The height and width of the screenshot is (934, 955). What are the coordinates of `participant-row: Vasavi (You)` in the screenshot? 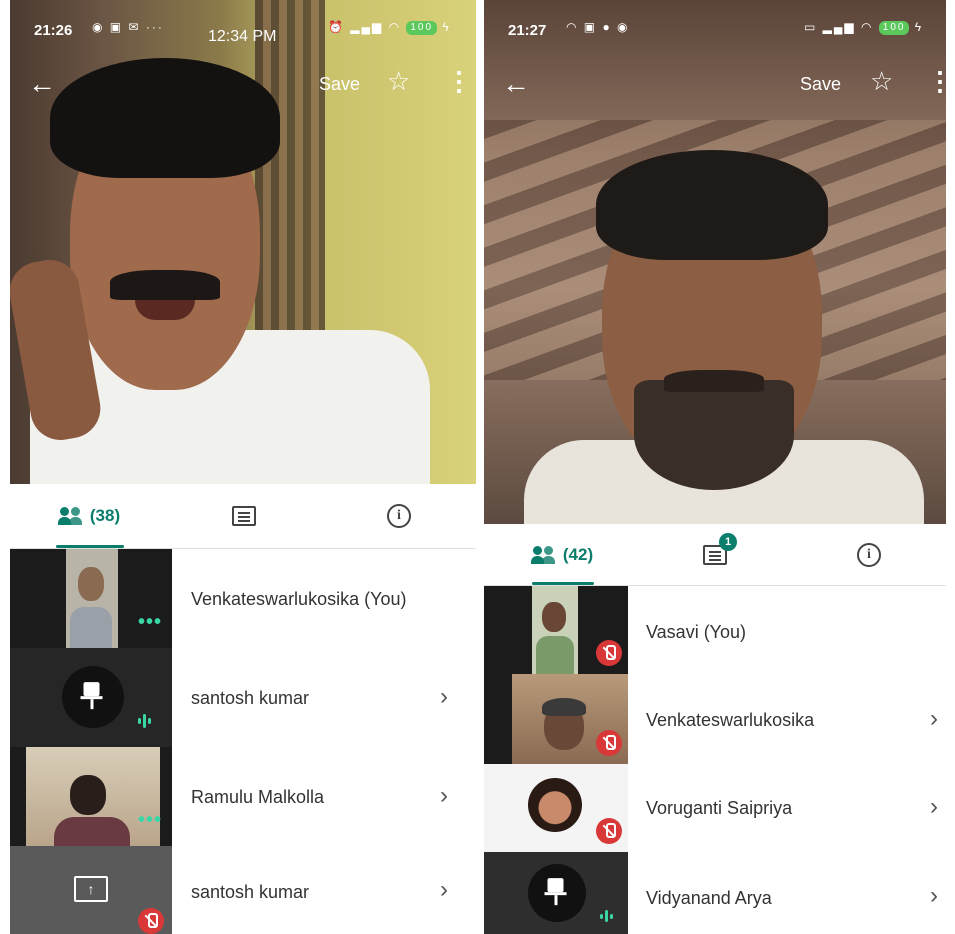 It's located at (715, 630).